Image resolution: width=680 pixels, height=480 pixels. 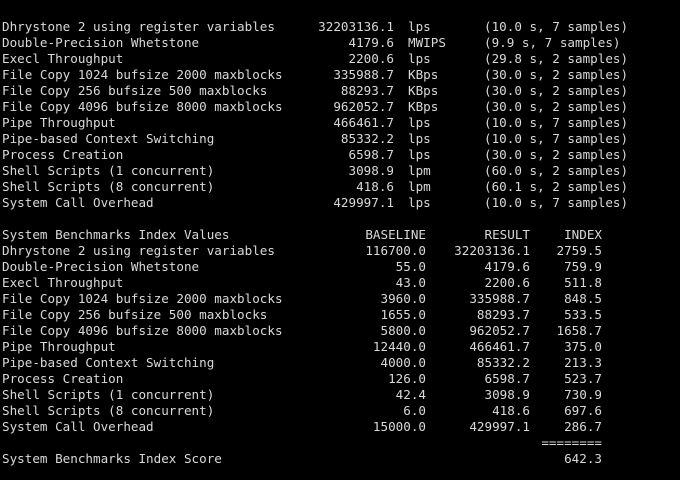 I want to click on index-row-index: 848.5, so click(x=583, y=298).